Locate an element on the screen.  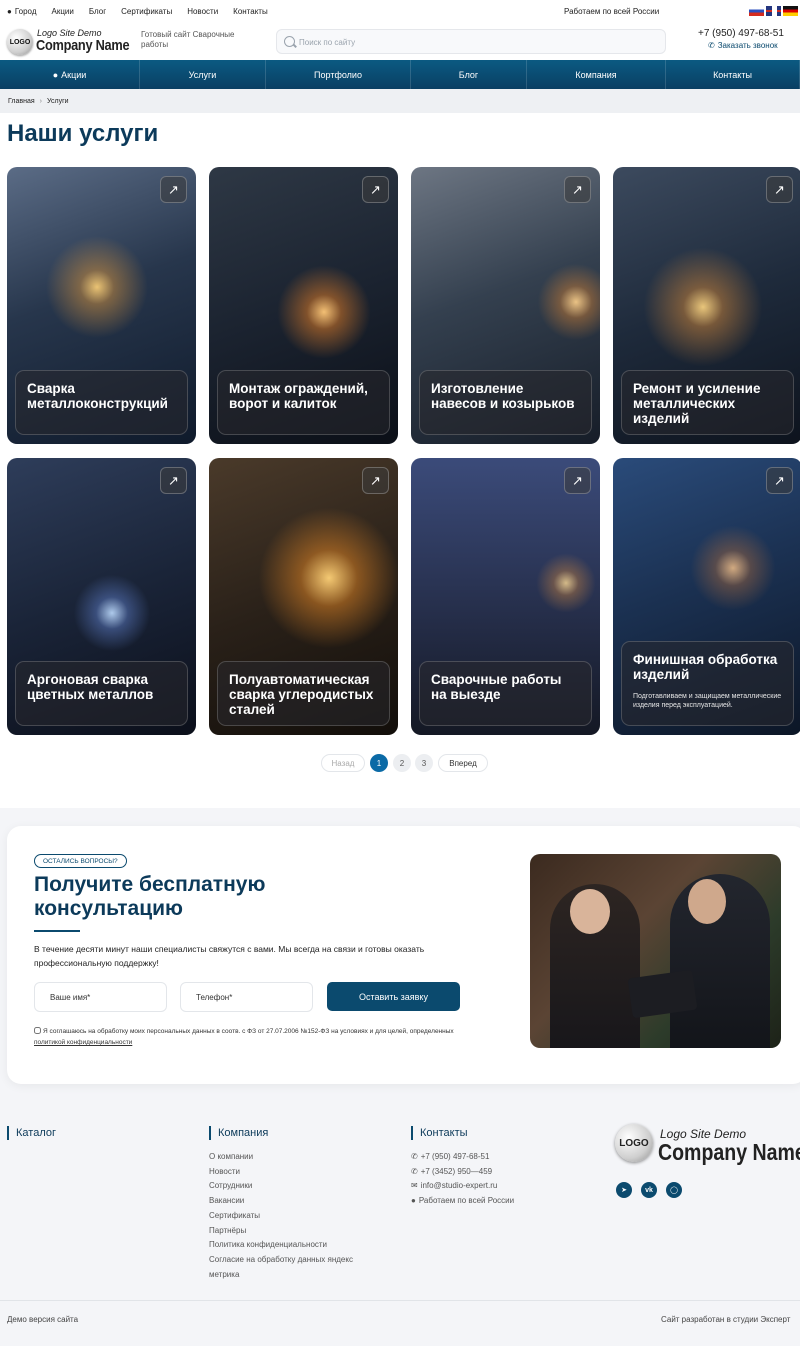
service-card-caption: Ремонт и усиление металлических изделий is located at coordinates (707, 402).